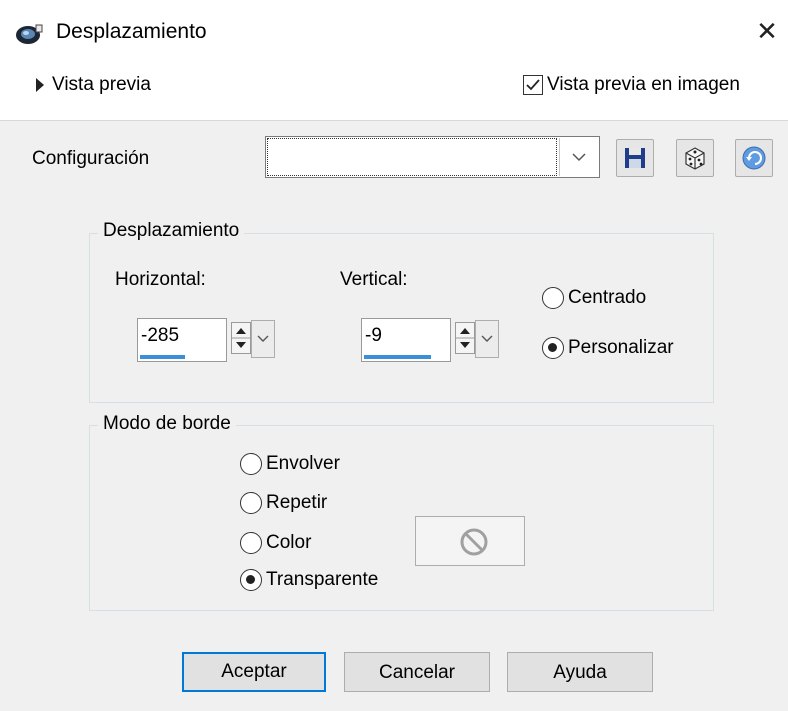  I want to click on vertical-input: -9, so click(406, 340).